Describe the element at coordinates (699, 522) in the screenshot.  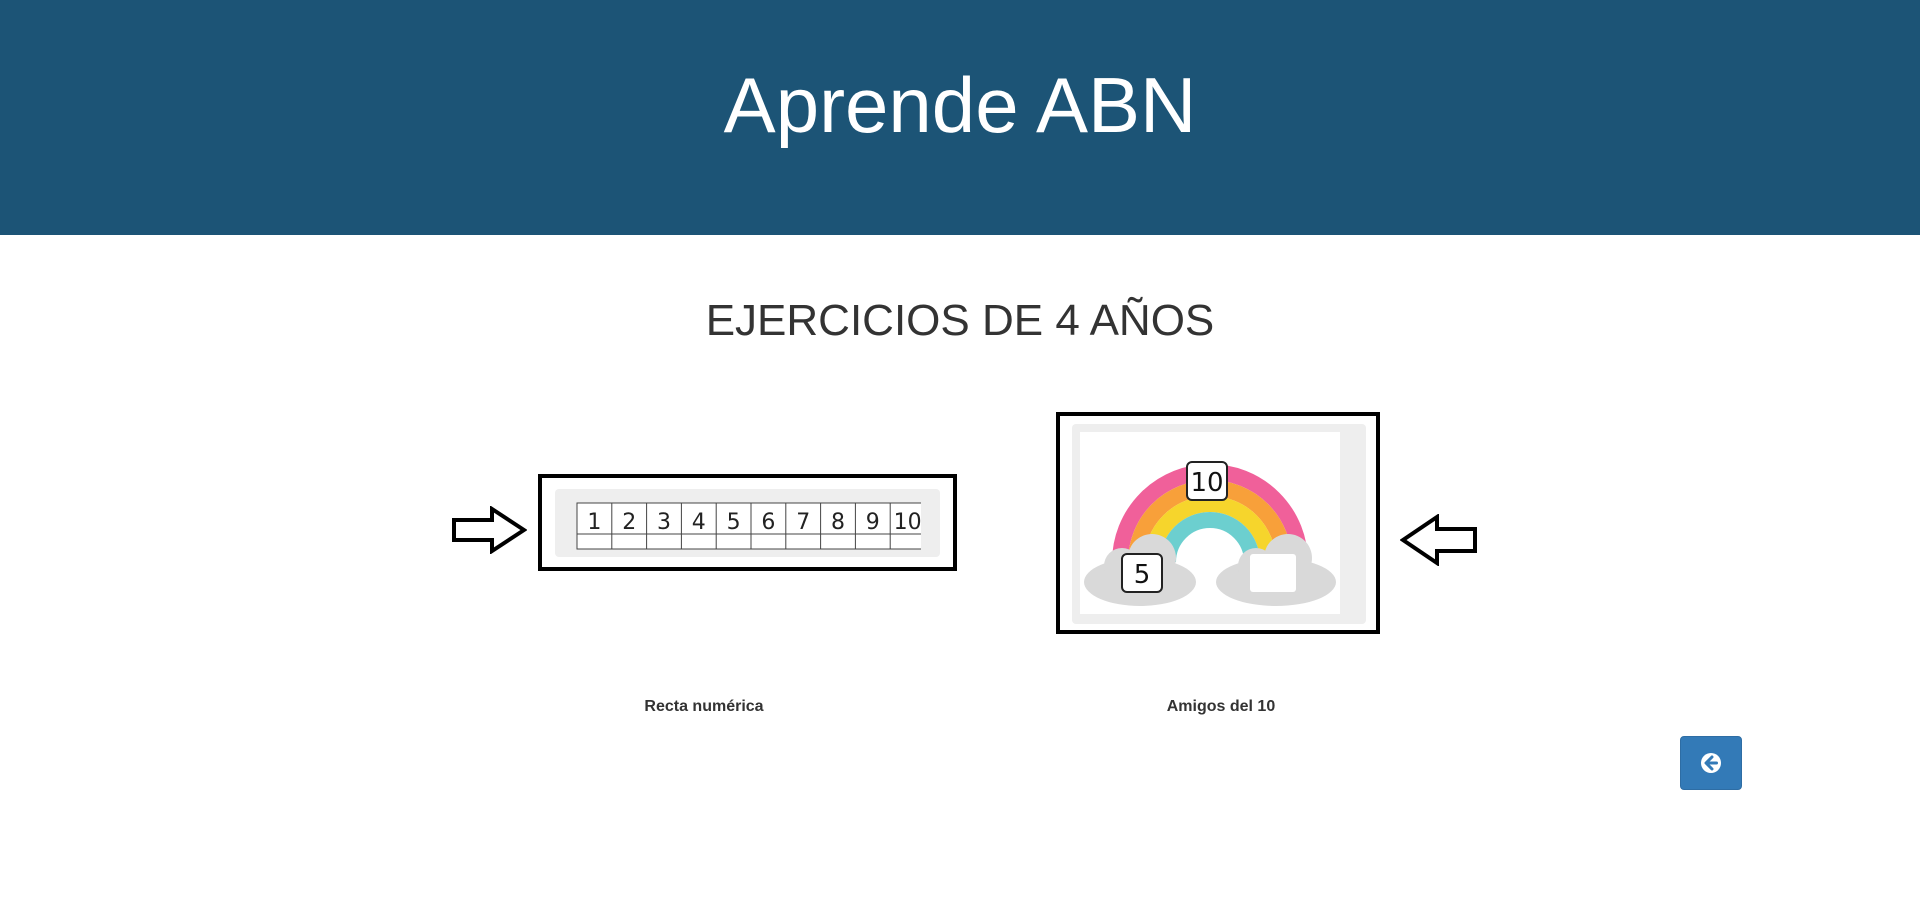
I see `number-line-digit: 4` at that location.